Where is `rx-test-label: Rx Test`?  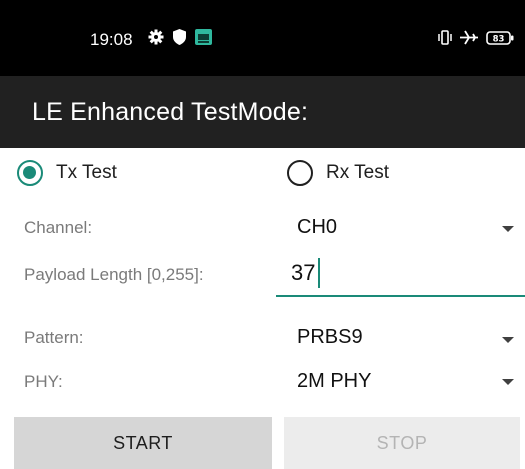
rx-test-label: Rx Test is located at coordinates (357, 173).